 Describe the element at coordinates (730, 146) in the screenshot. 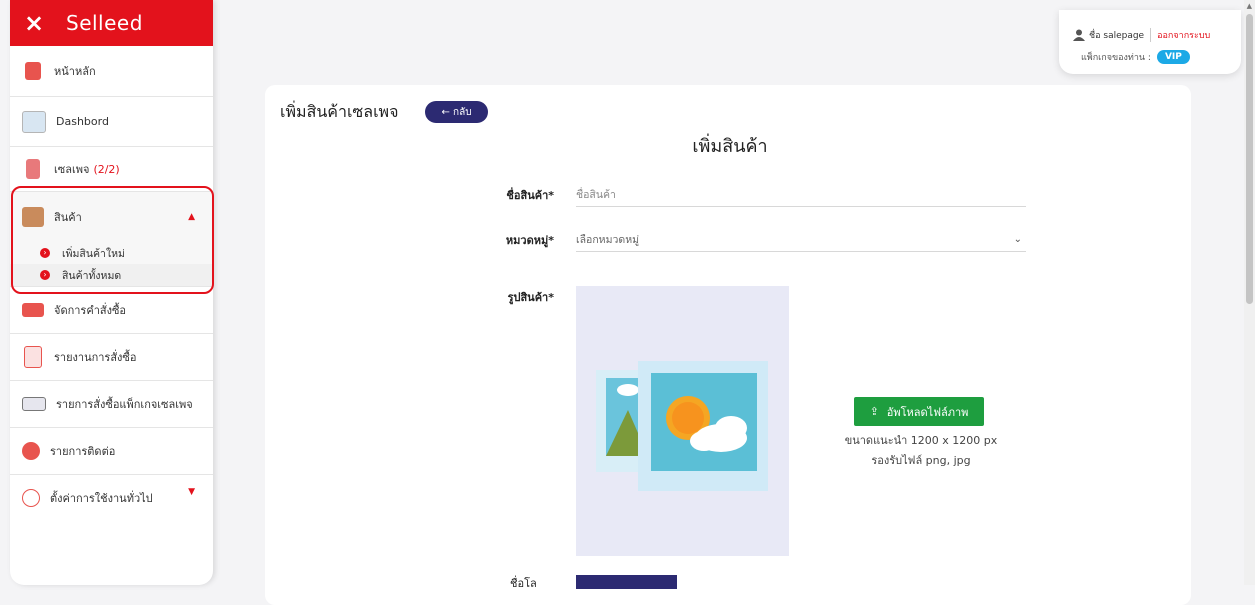

I see `form-title: เพิ่มสินค้า` at that location.